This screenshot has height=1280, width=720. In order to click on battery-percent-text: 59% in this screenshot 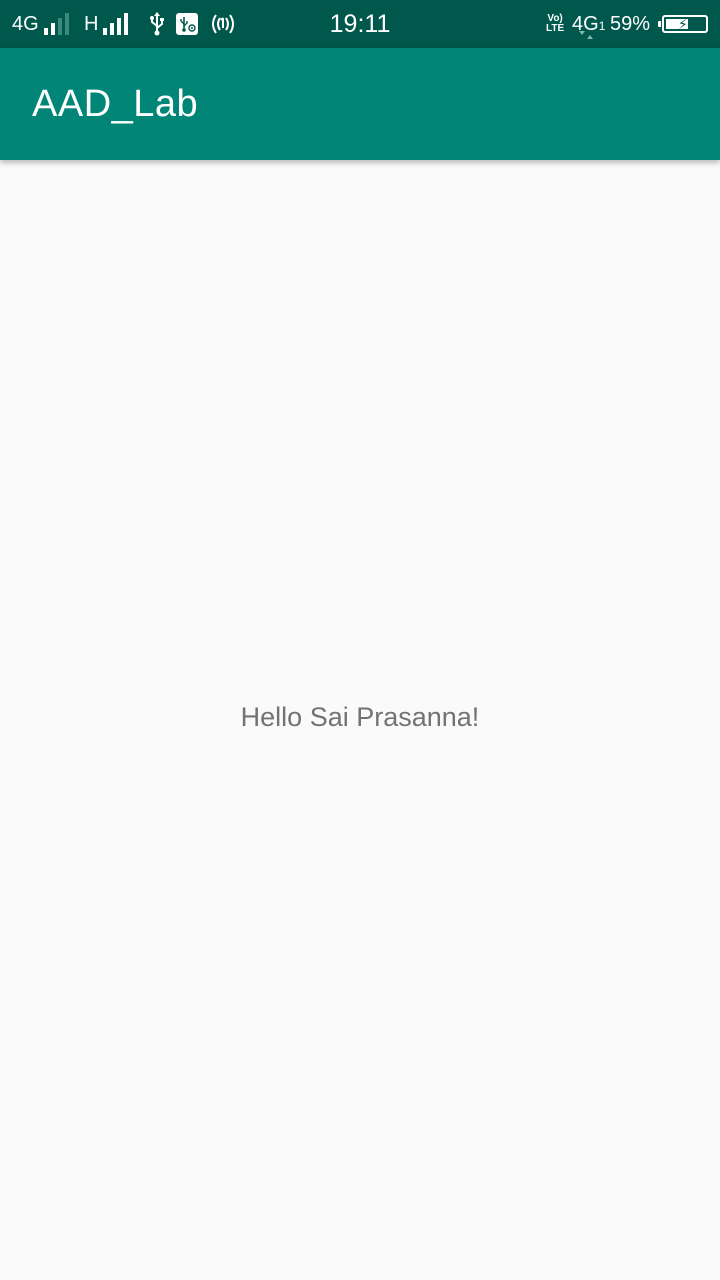, I will do `click(630, 24)`.